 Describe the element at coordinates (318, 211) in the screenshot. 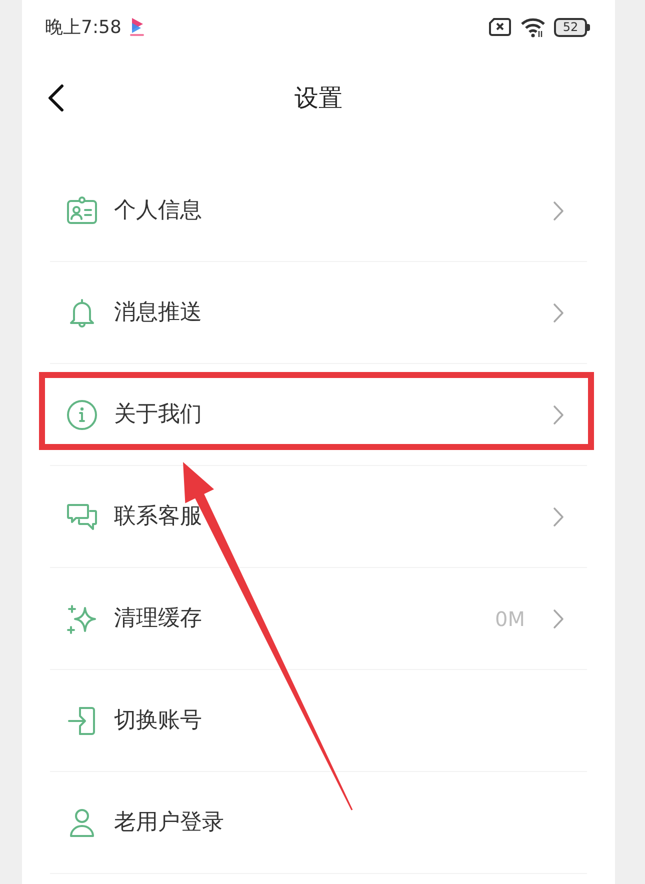

I see `settings-item: 个人信息` at that location.